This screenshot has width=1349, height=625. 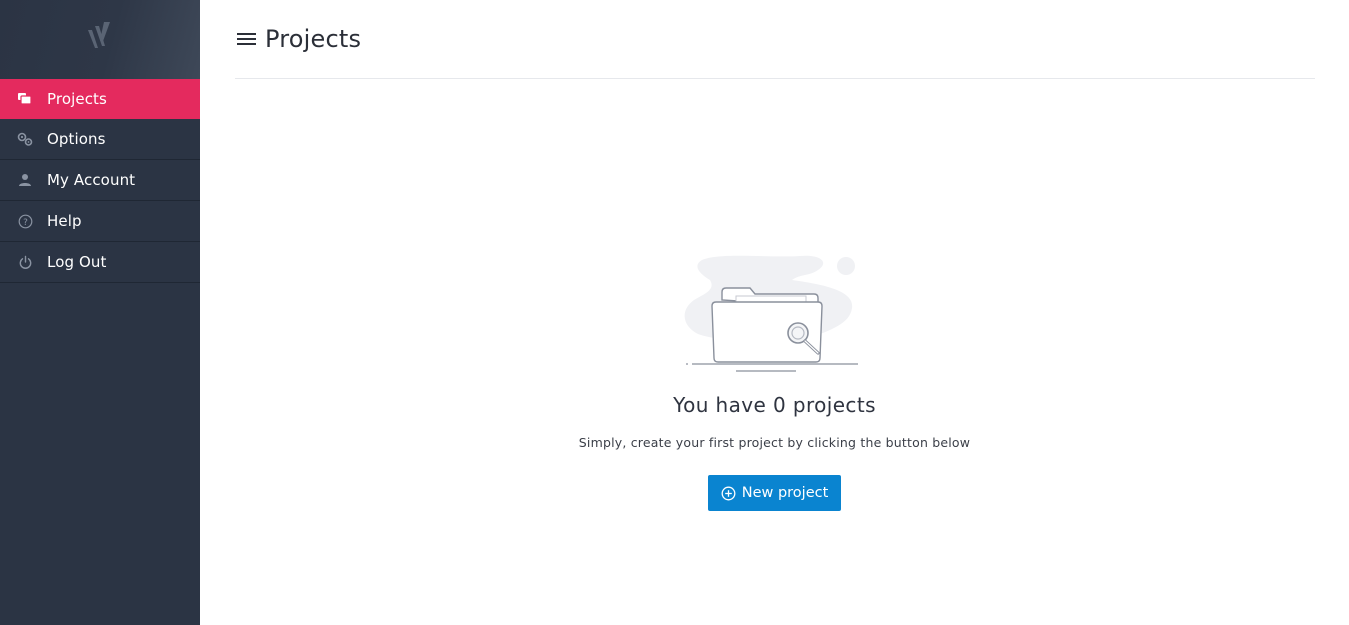 I want to click on question-circle-icon: ?, so click(x=23, y=221).